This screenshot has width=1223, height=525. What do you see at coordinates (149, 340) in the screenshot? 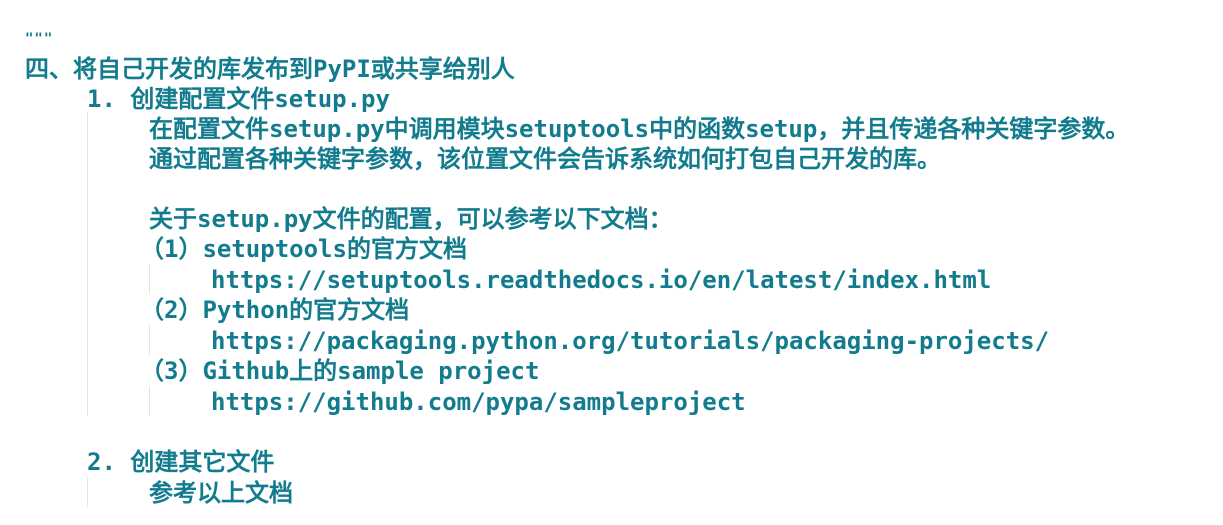
I see `indent-guide-ref2` at bounding box center [149, 340].